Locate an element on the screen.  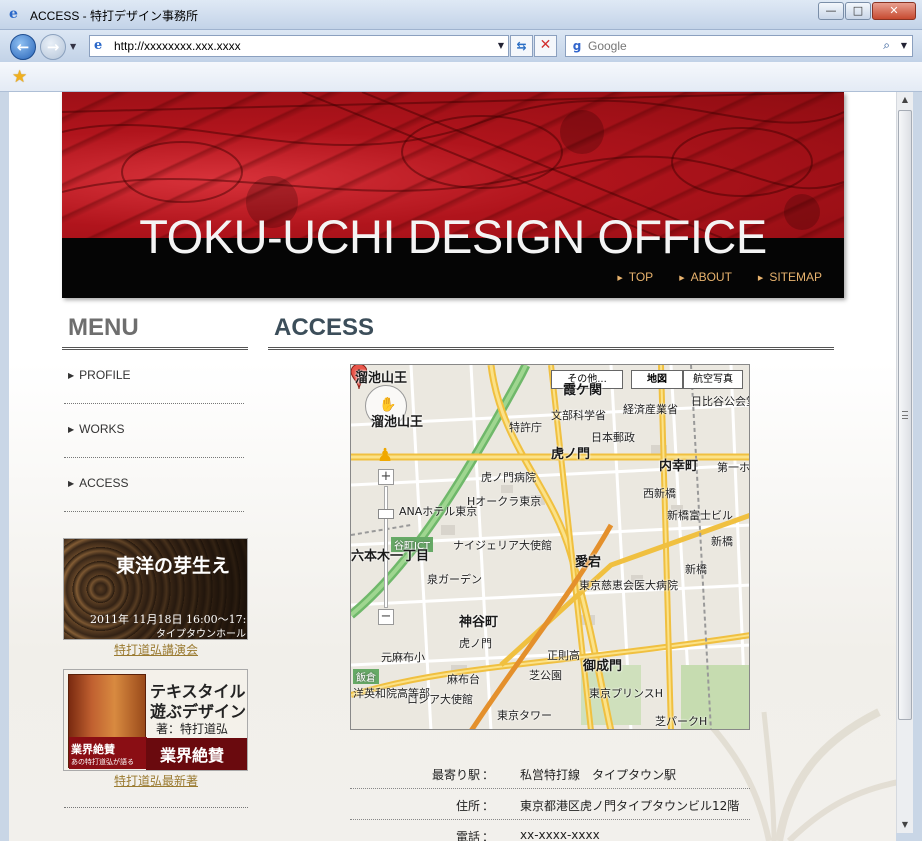
scroll-down-button: ▼ is located at coordinates (905, 825).